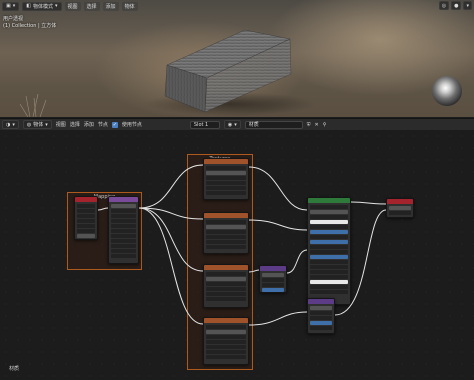 The image size is (474, 380). What do you see at coordinates (114, 124) in the screenshot?
I see `use-nodes-checkbox: ✓` at bounding box center [114, 124].